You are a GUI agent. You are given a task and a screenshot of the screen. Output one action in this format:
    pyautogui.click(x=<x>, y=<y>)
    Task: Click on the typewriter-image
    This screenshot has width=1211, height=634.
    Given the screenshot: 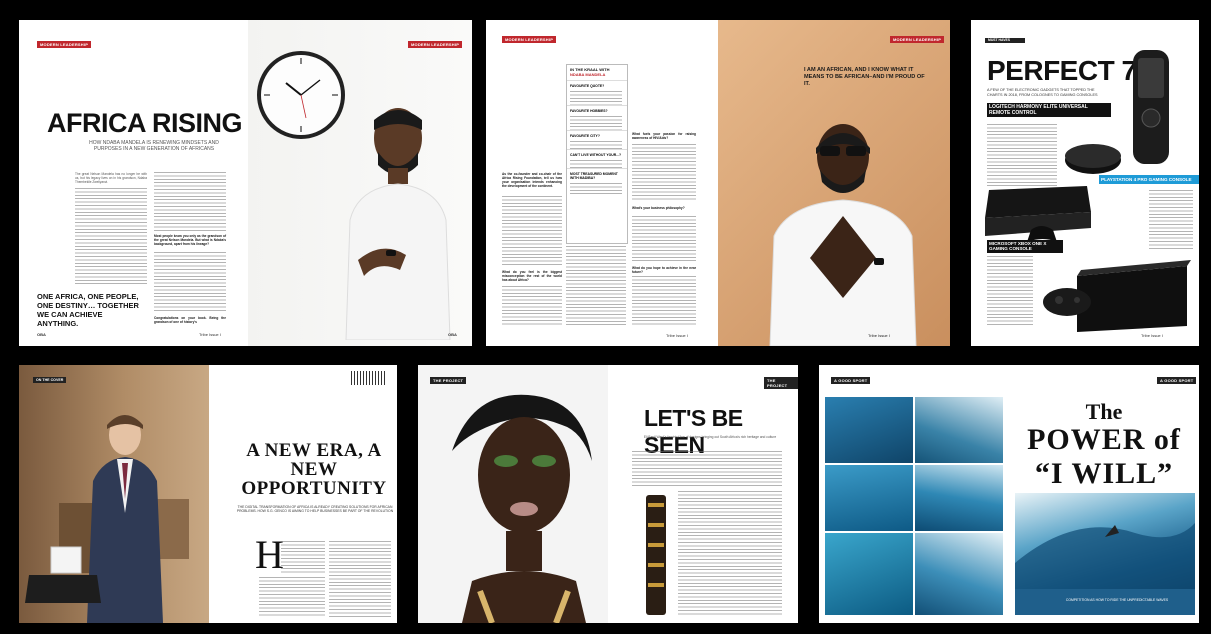 What is the action you would take?
    pyautogui.click(x=63, y=574)
    